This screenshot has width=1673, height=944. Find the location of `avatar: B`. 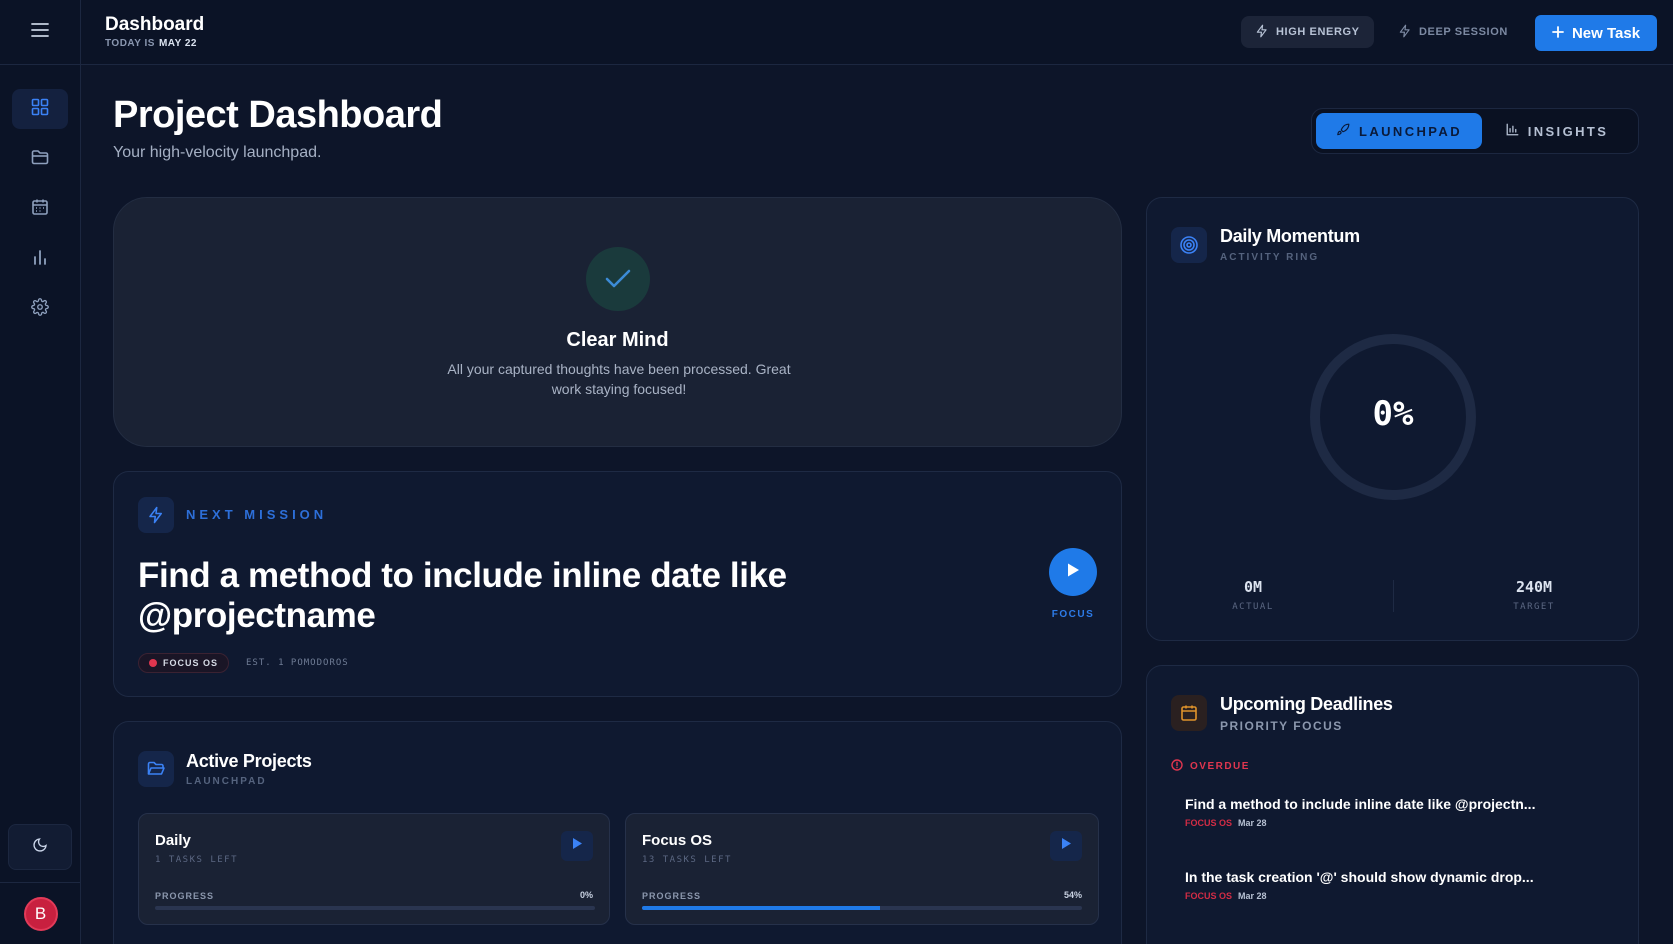

avatar: B is located at coordinates (40, 913).